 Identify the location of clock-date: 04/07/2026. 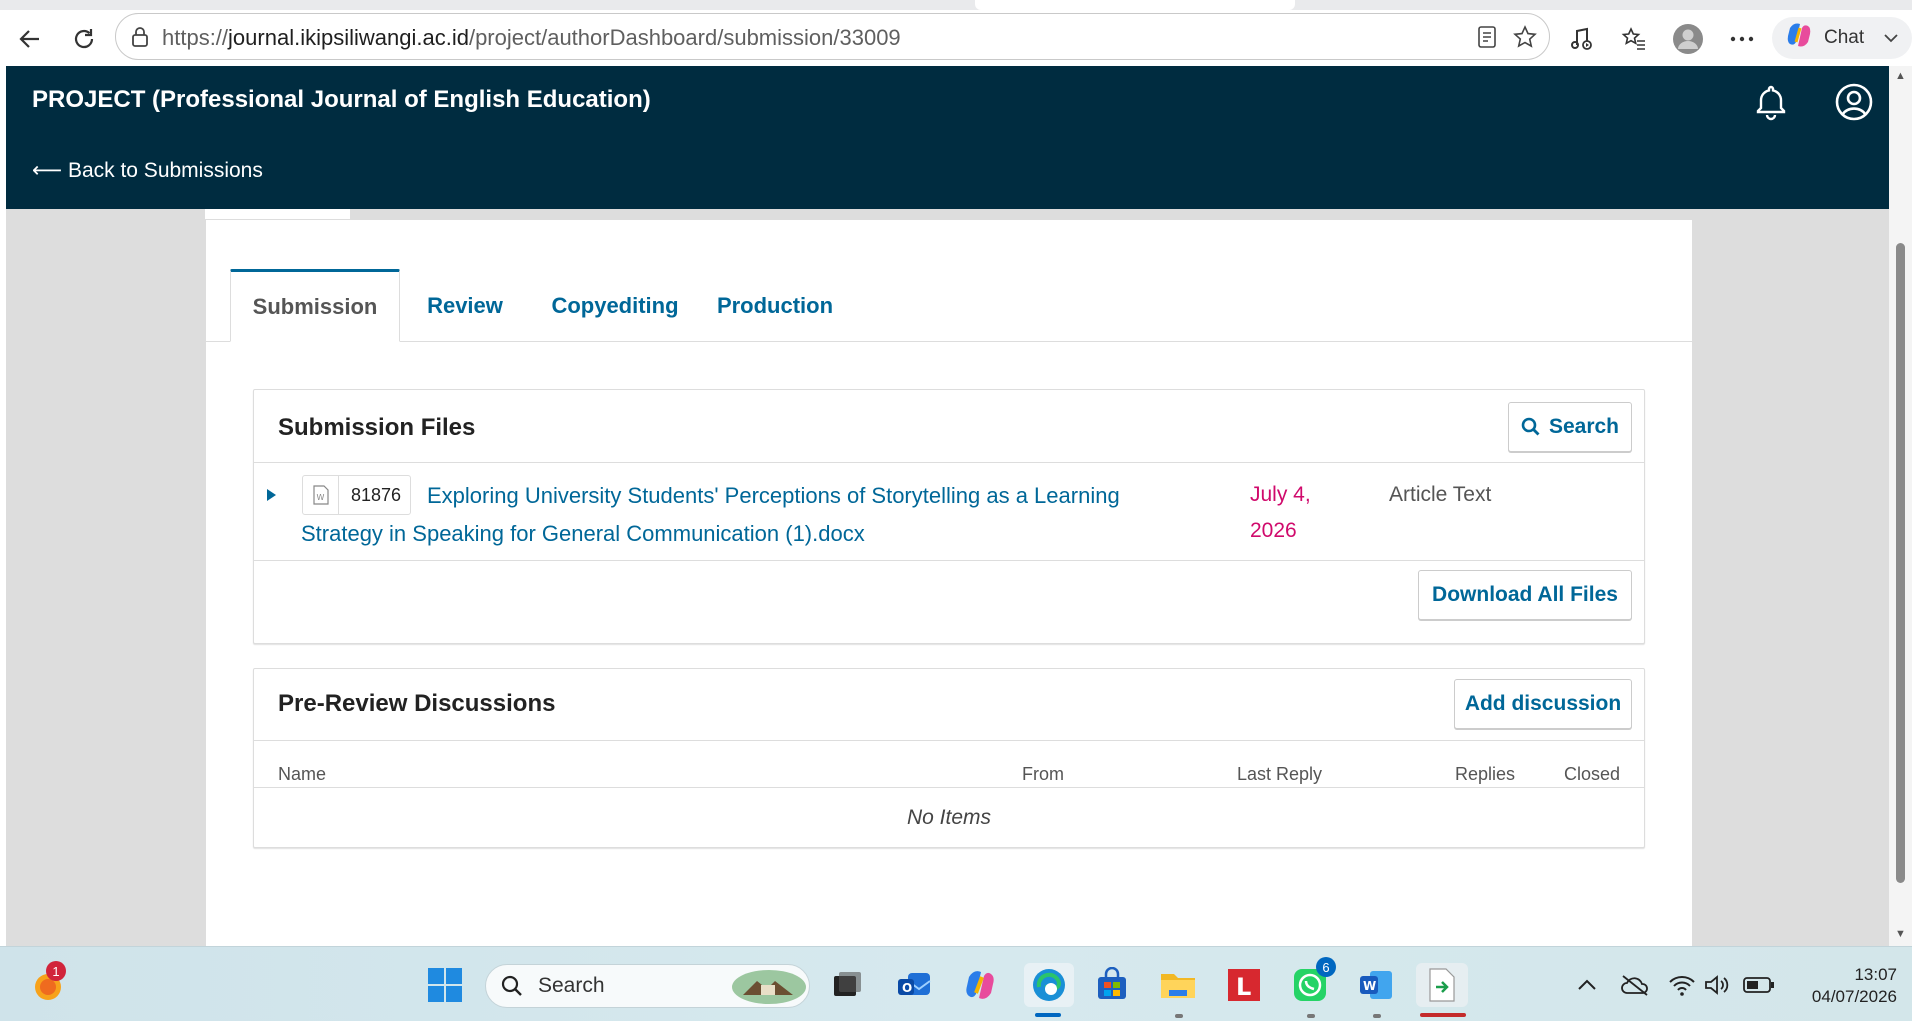
(1854, 996).